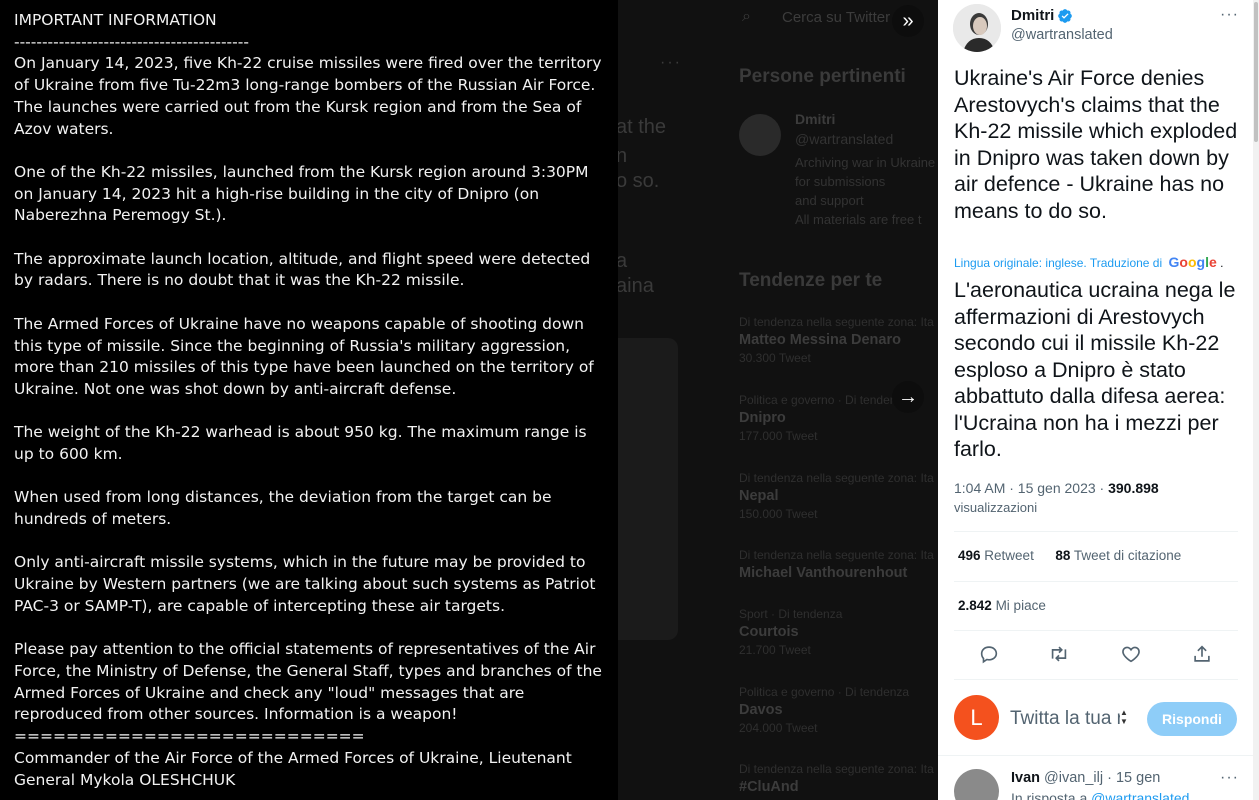  I want to click on background-fragment: n, so click(623, 156).